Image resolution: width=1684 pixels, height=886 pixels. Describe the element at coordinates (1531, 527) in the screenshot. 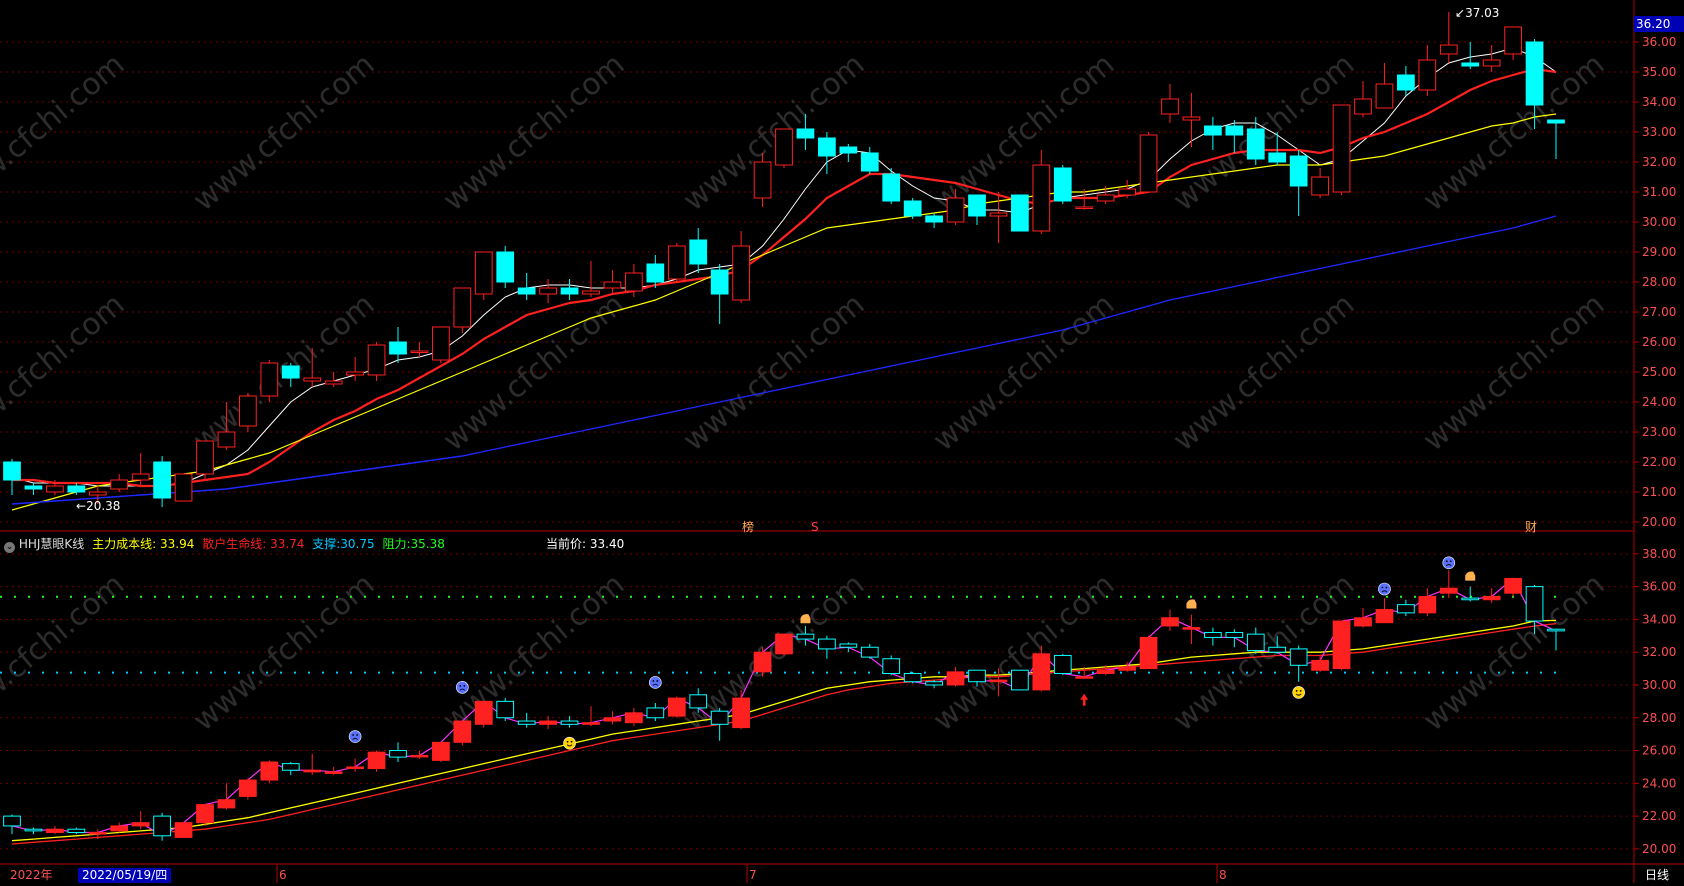

I see `event-marker-cai: 财` at that location.